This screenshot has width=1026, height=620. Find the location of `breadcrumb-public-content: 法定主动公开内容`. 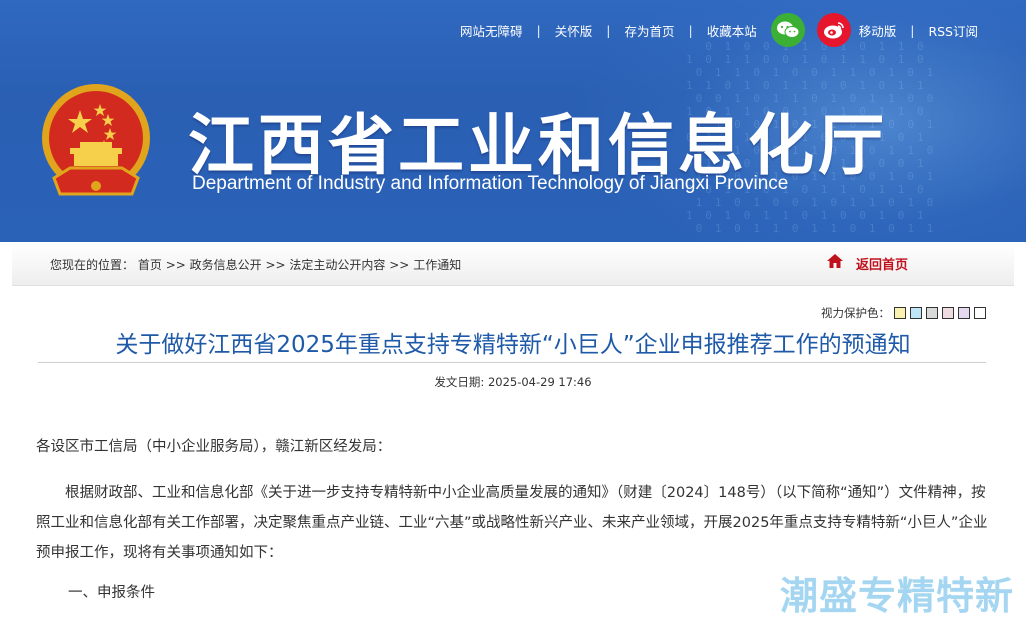

breadcrumb-public-content: 法定主动公开内容 is located at coordinates (337, 265).